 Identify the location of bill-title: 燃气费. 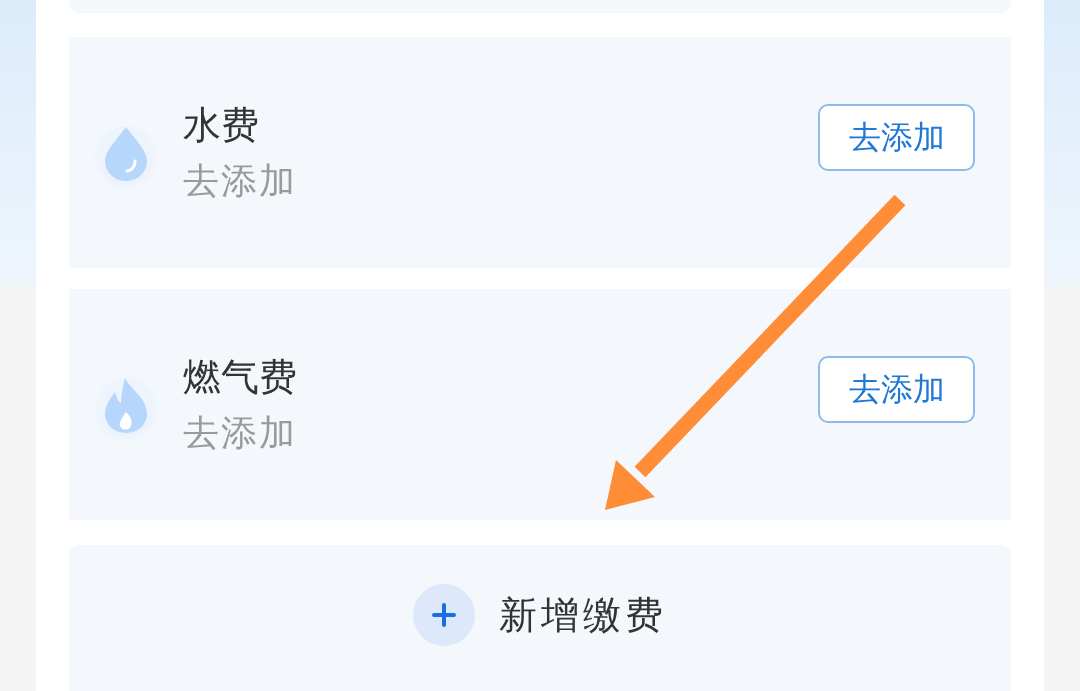
(240, 377).